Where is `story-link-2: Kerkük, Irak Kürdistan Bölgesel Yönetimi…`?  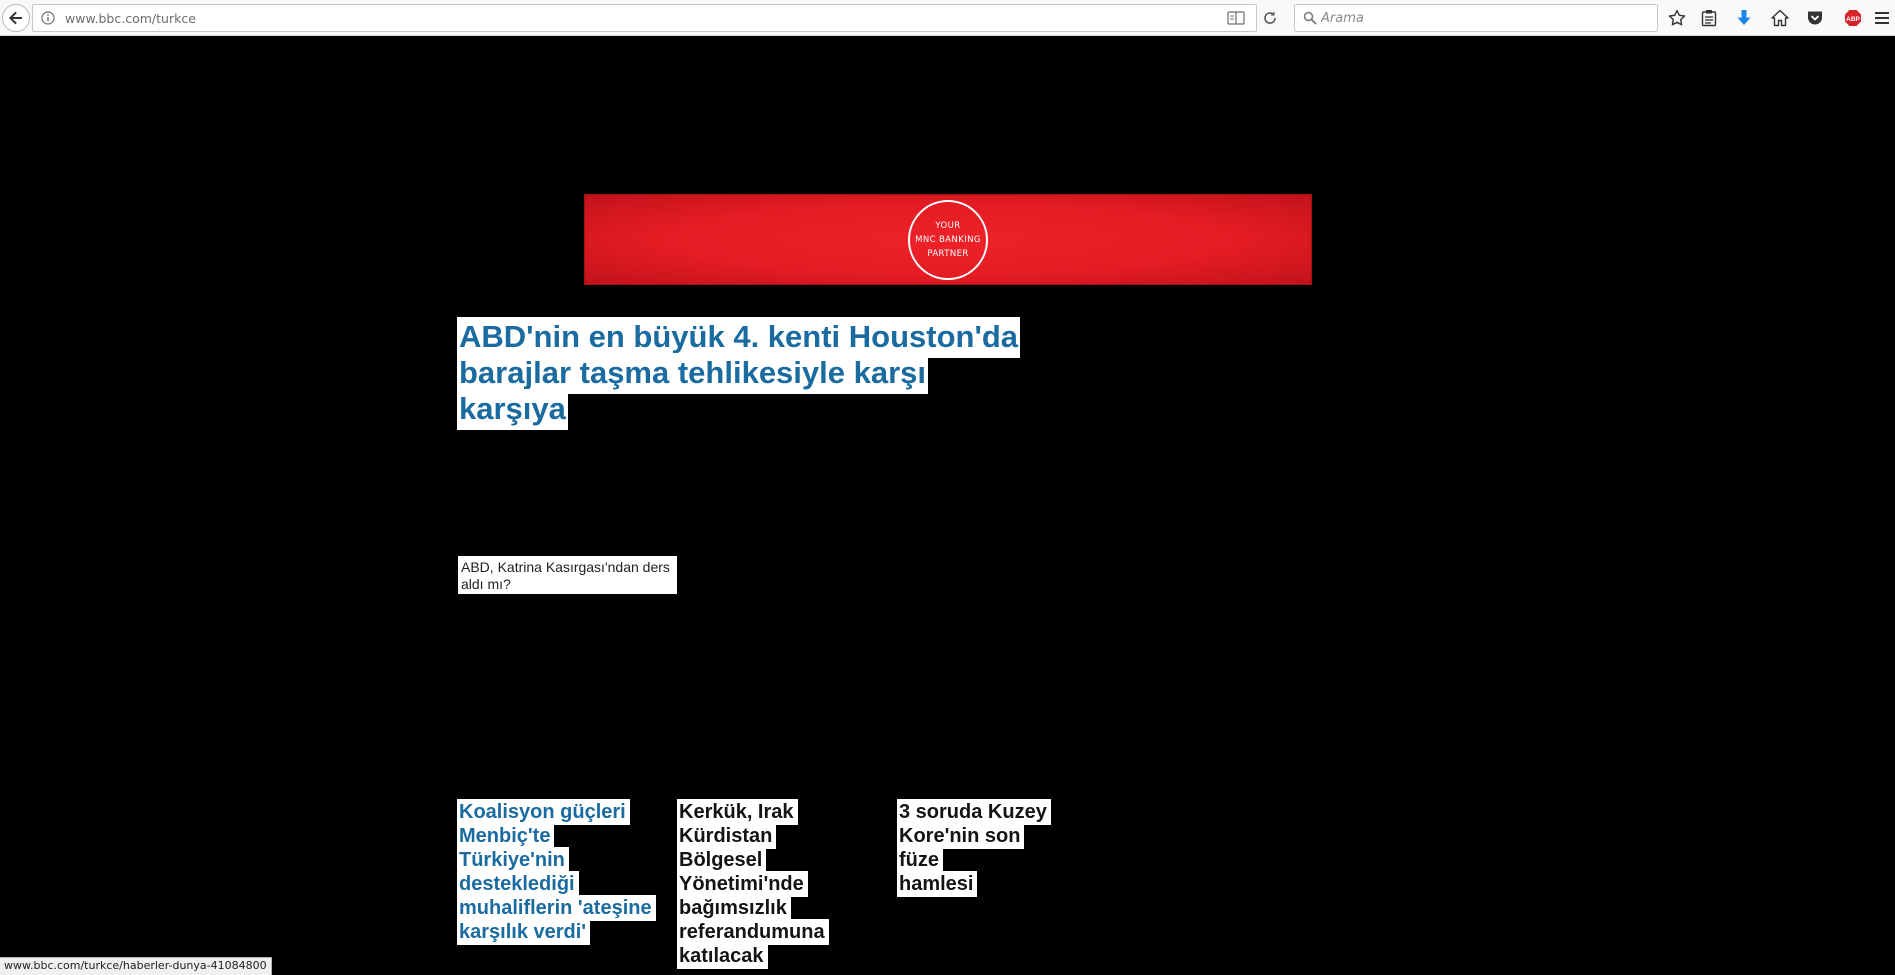 story-link-2: Kerkük, Irak Kürdistan Bölgesel Yönetimi… is located at coordinates (784, 884).